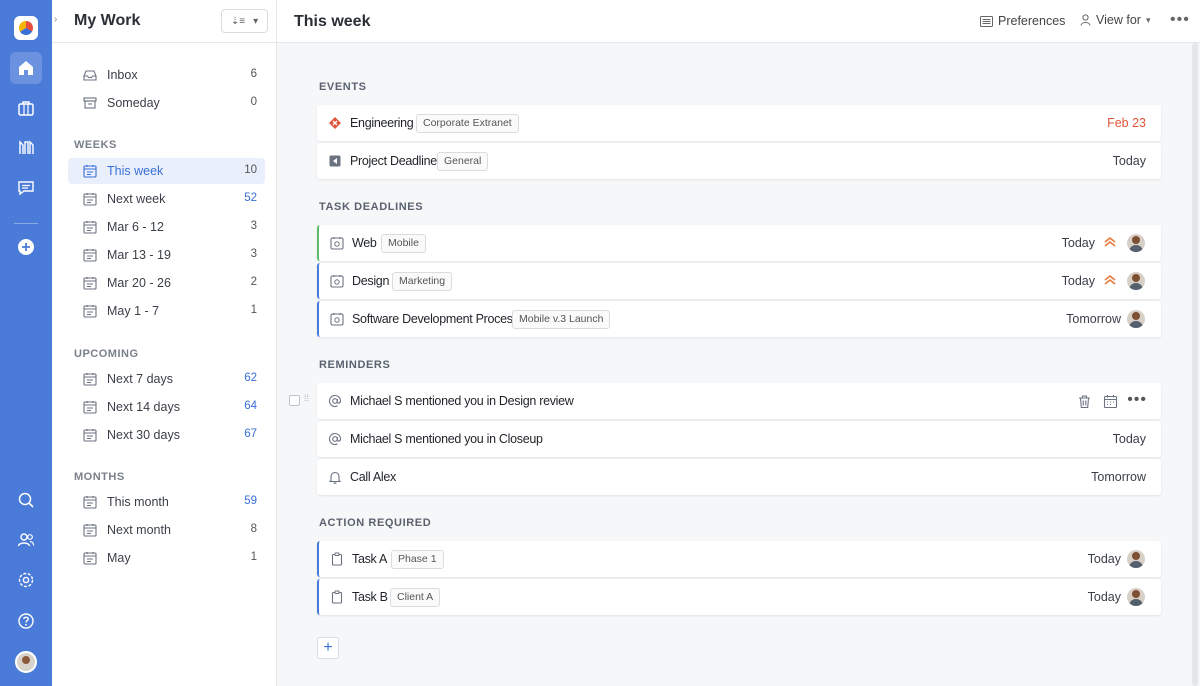  What do you see at coordinates (739, 123) in the screenshot?
I see `event-row-engineering: Engineering Corporate Extranet Feb 23` at bounding box center [739, 123].